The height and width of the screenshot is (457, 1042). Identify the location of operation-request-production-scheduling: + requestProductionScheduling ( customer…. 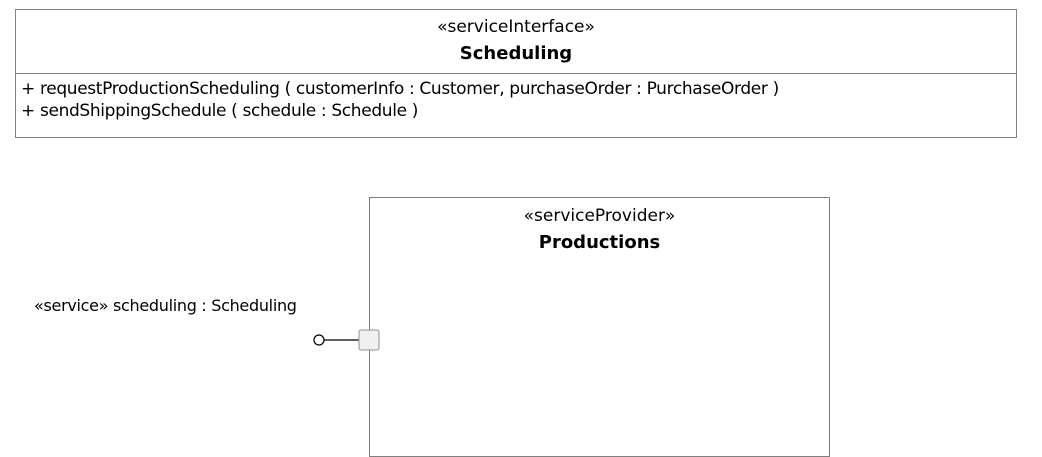
(518, 89).